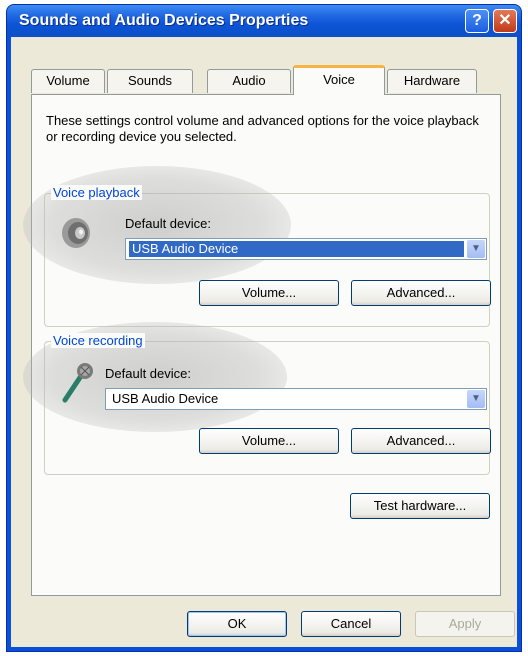 The height and width of the screenshot is (656, 528). What do you see at coordinates (168, 223) in the screenshot?
I see `playback-default-device-label: Default device:` at bounding box center [168, 223].